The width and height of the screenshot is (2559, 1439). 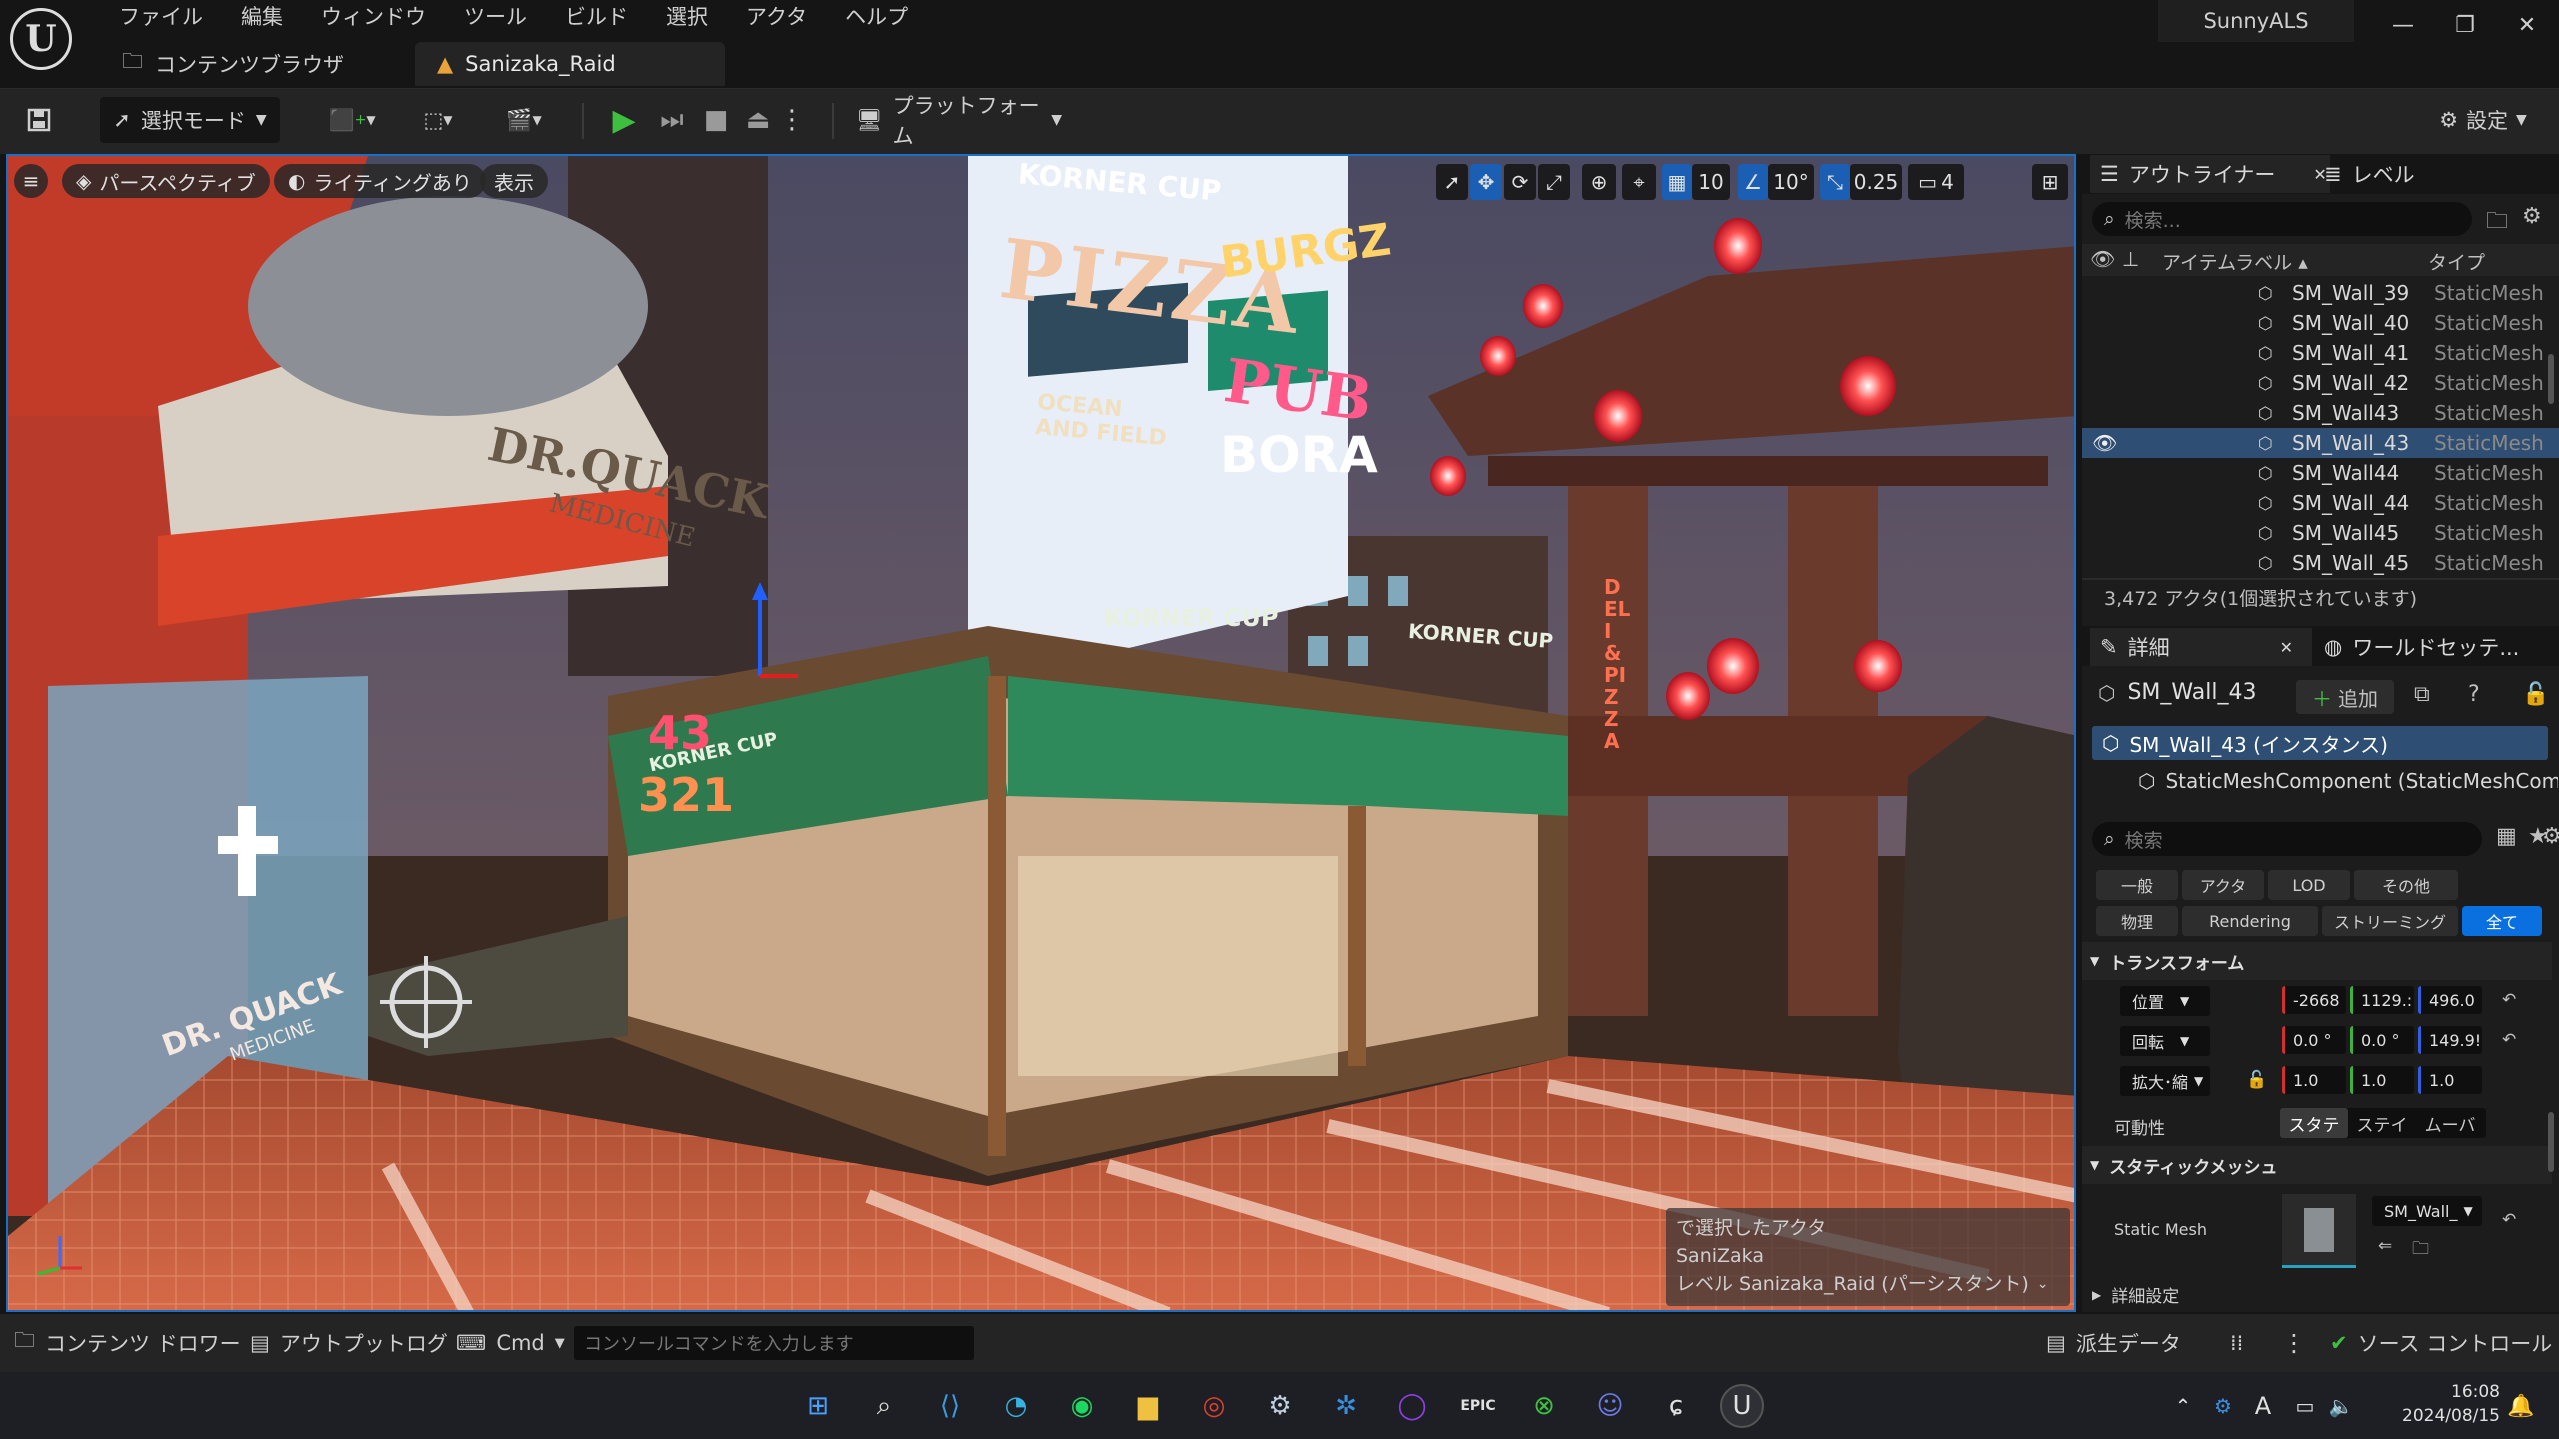 I want to click on outliner-scrollbar, so click(x=2551, y=379).